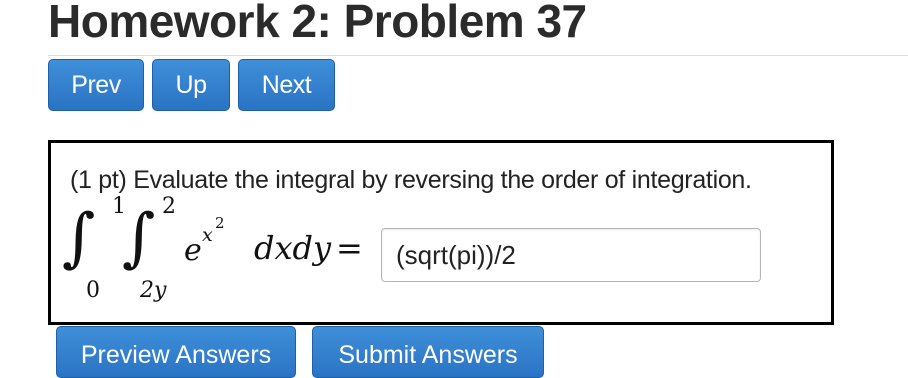 The width and height of the screenshot is (908, 378). I want to click on up-button: Up, so click(191, 85).